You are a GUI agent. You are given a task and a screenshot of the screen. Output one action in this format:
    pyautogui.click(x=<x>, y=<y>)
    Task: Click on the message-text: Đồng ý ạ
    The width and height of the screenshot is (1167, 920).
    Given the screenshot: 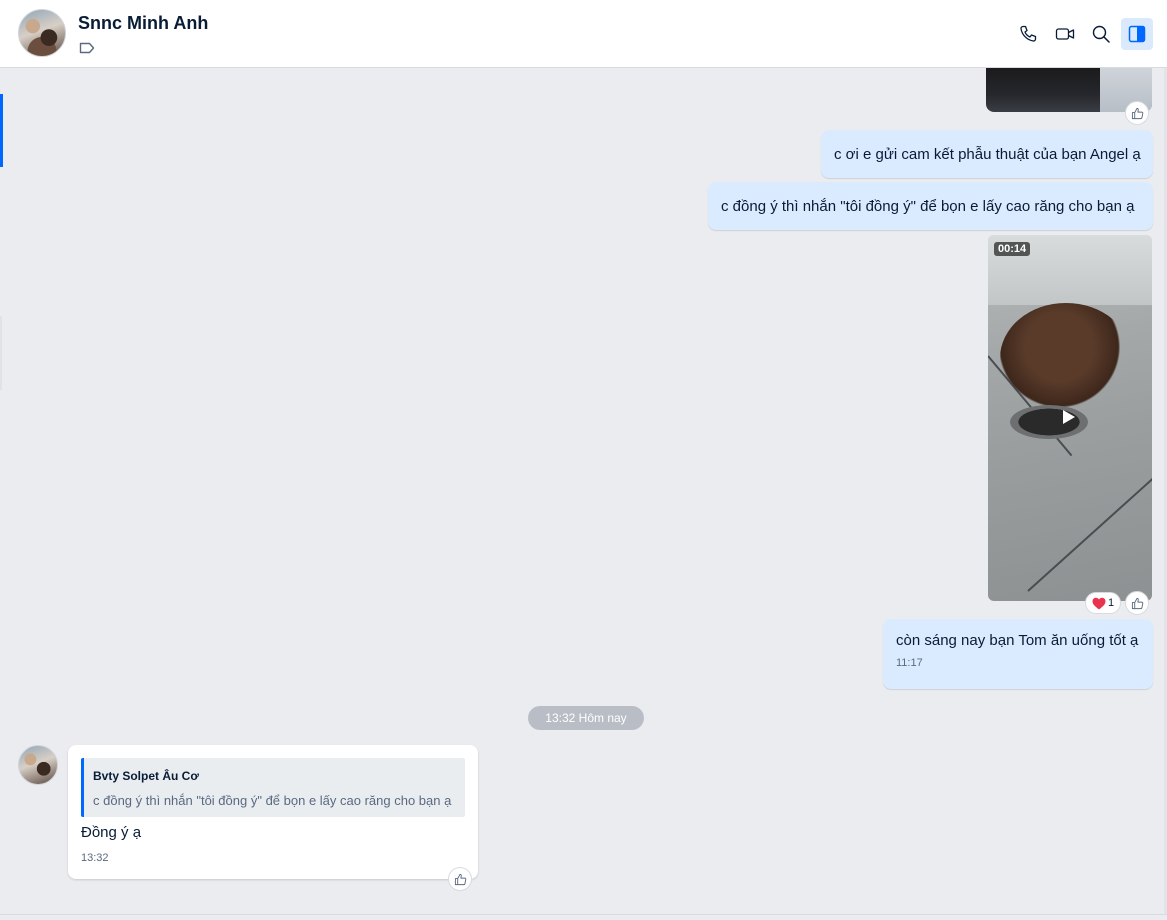 What is the action you would take?
    pyautogui.click(x=111, y=832)
    